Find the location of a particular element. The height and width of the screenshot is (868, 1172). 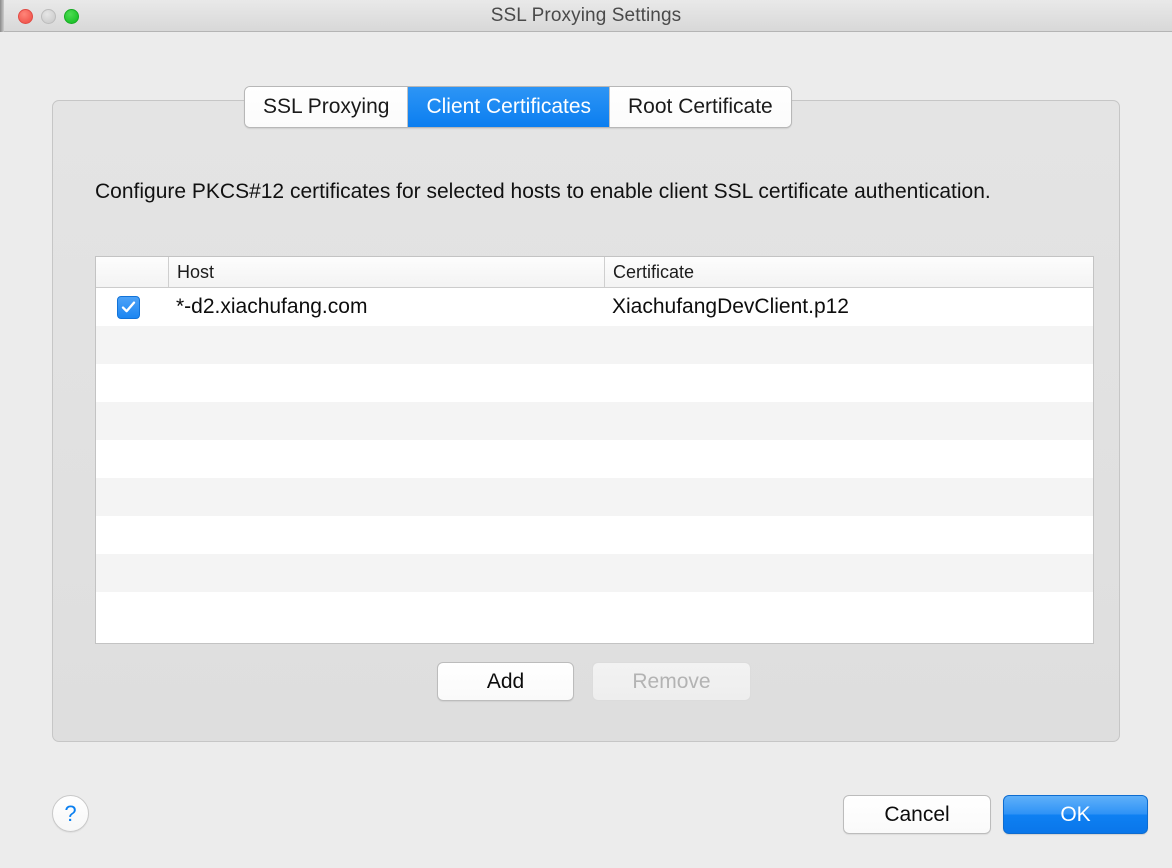

add-button: Add is located at coordinates (505, 681).